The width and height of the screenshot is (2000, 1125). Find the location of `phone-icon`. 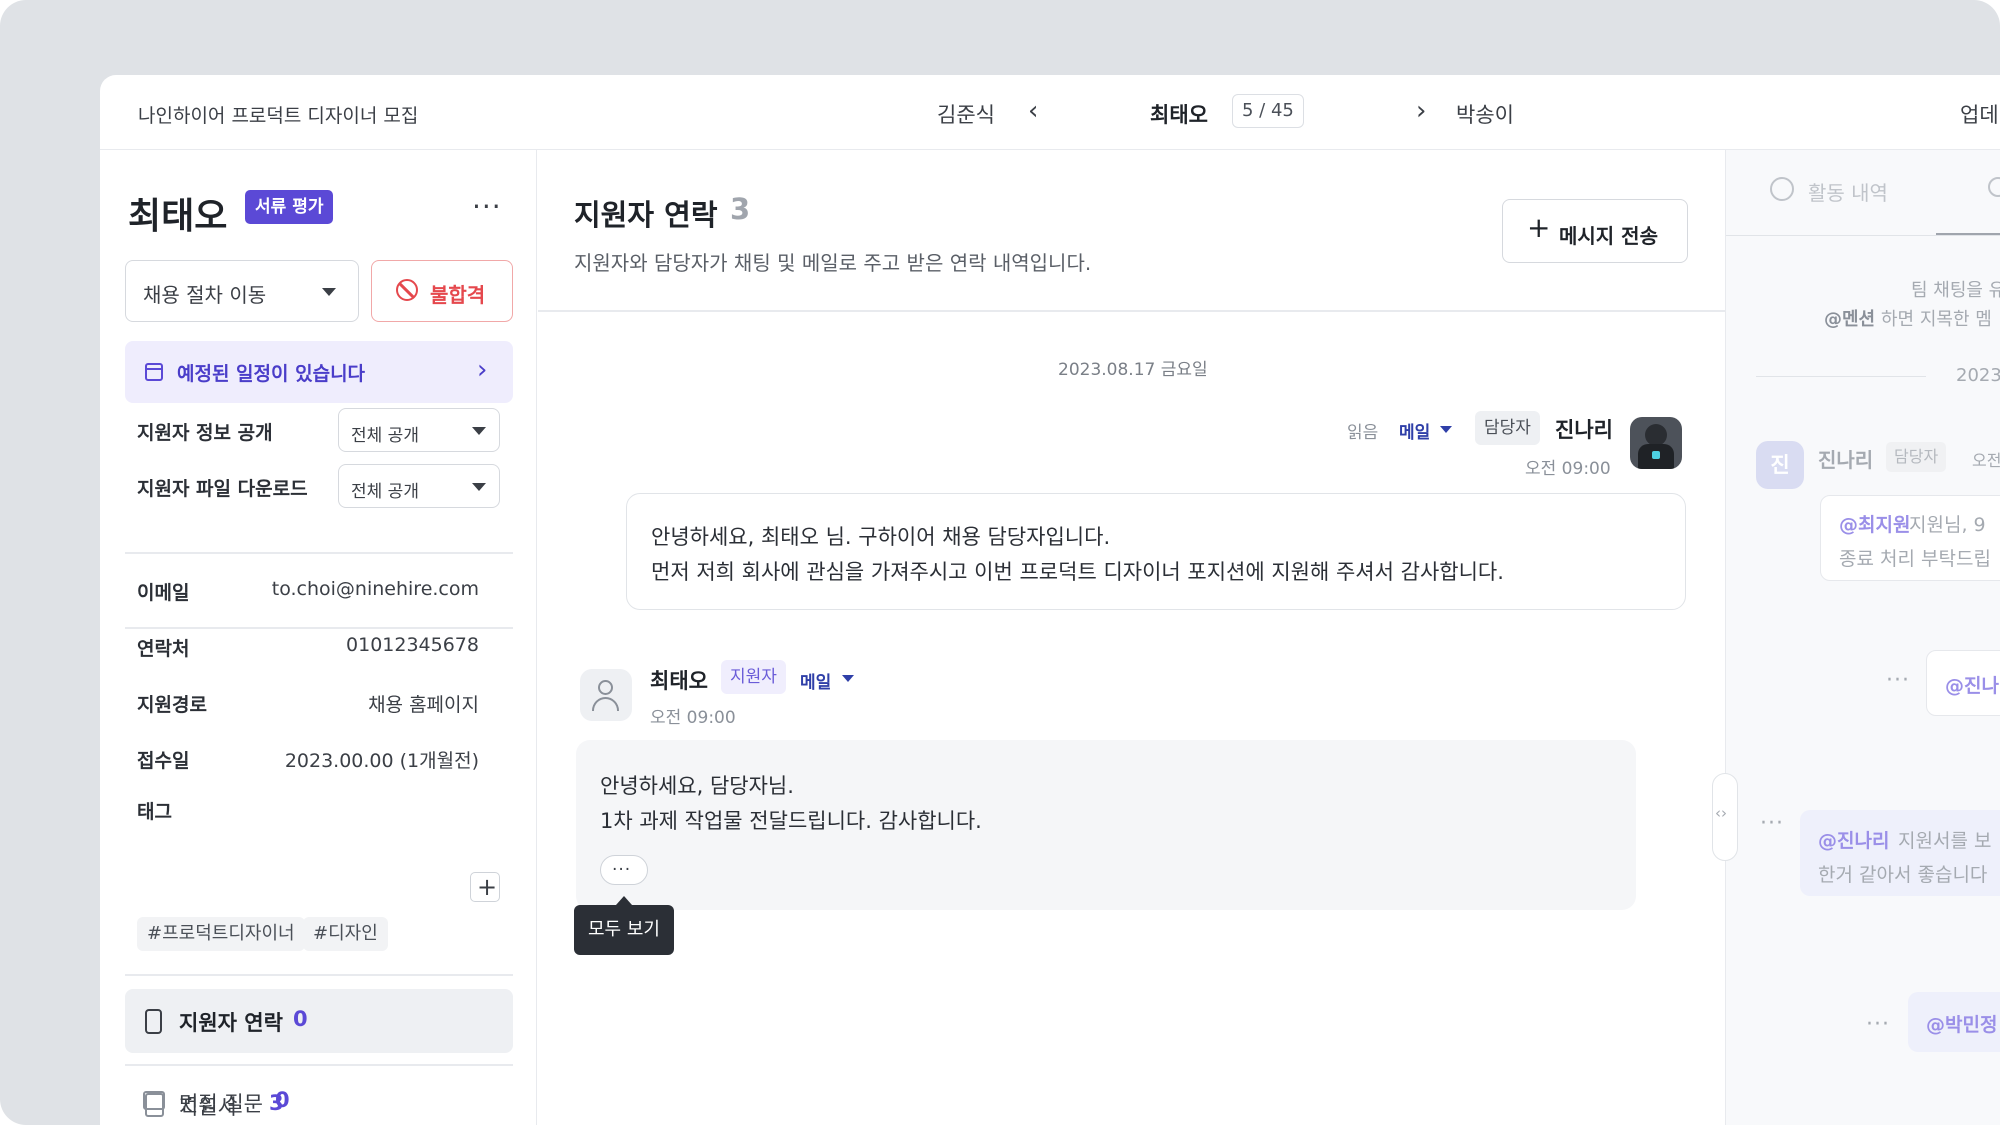

phone-icon is located at coordinates (153, 1021).